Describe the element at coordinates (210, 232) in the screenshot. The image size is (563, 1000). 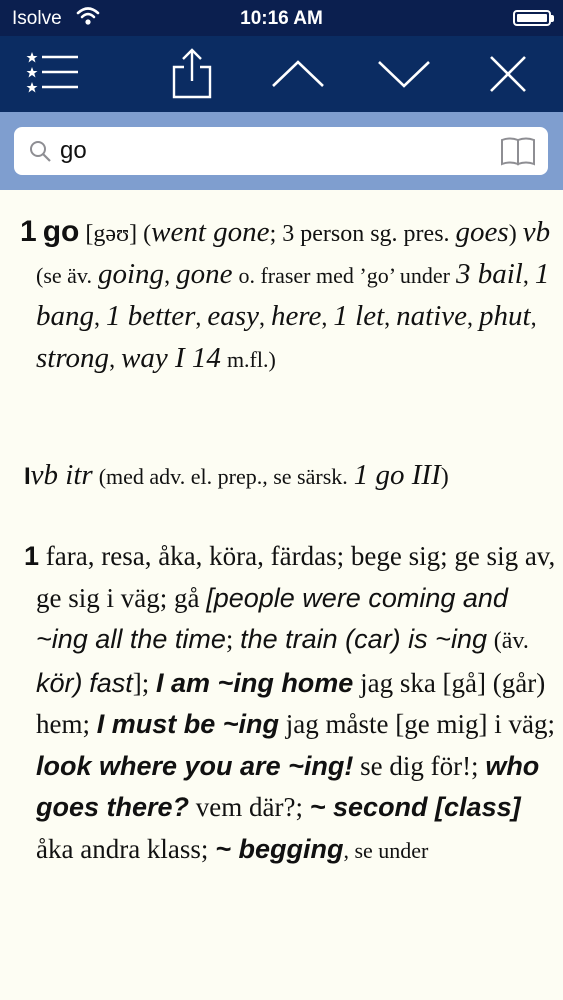
I see `inflected-forms: went gone` at that location.